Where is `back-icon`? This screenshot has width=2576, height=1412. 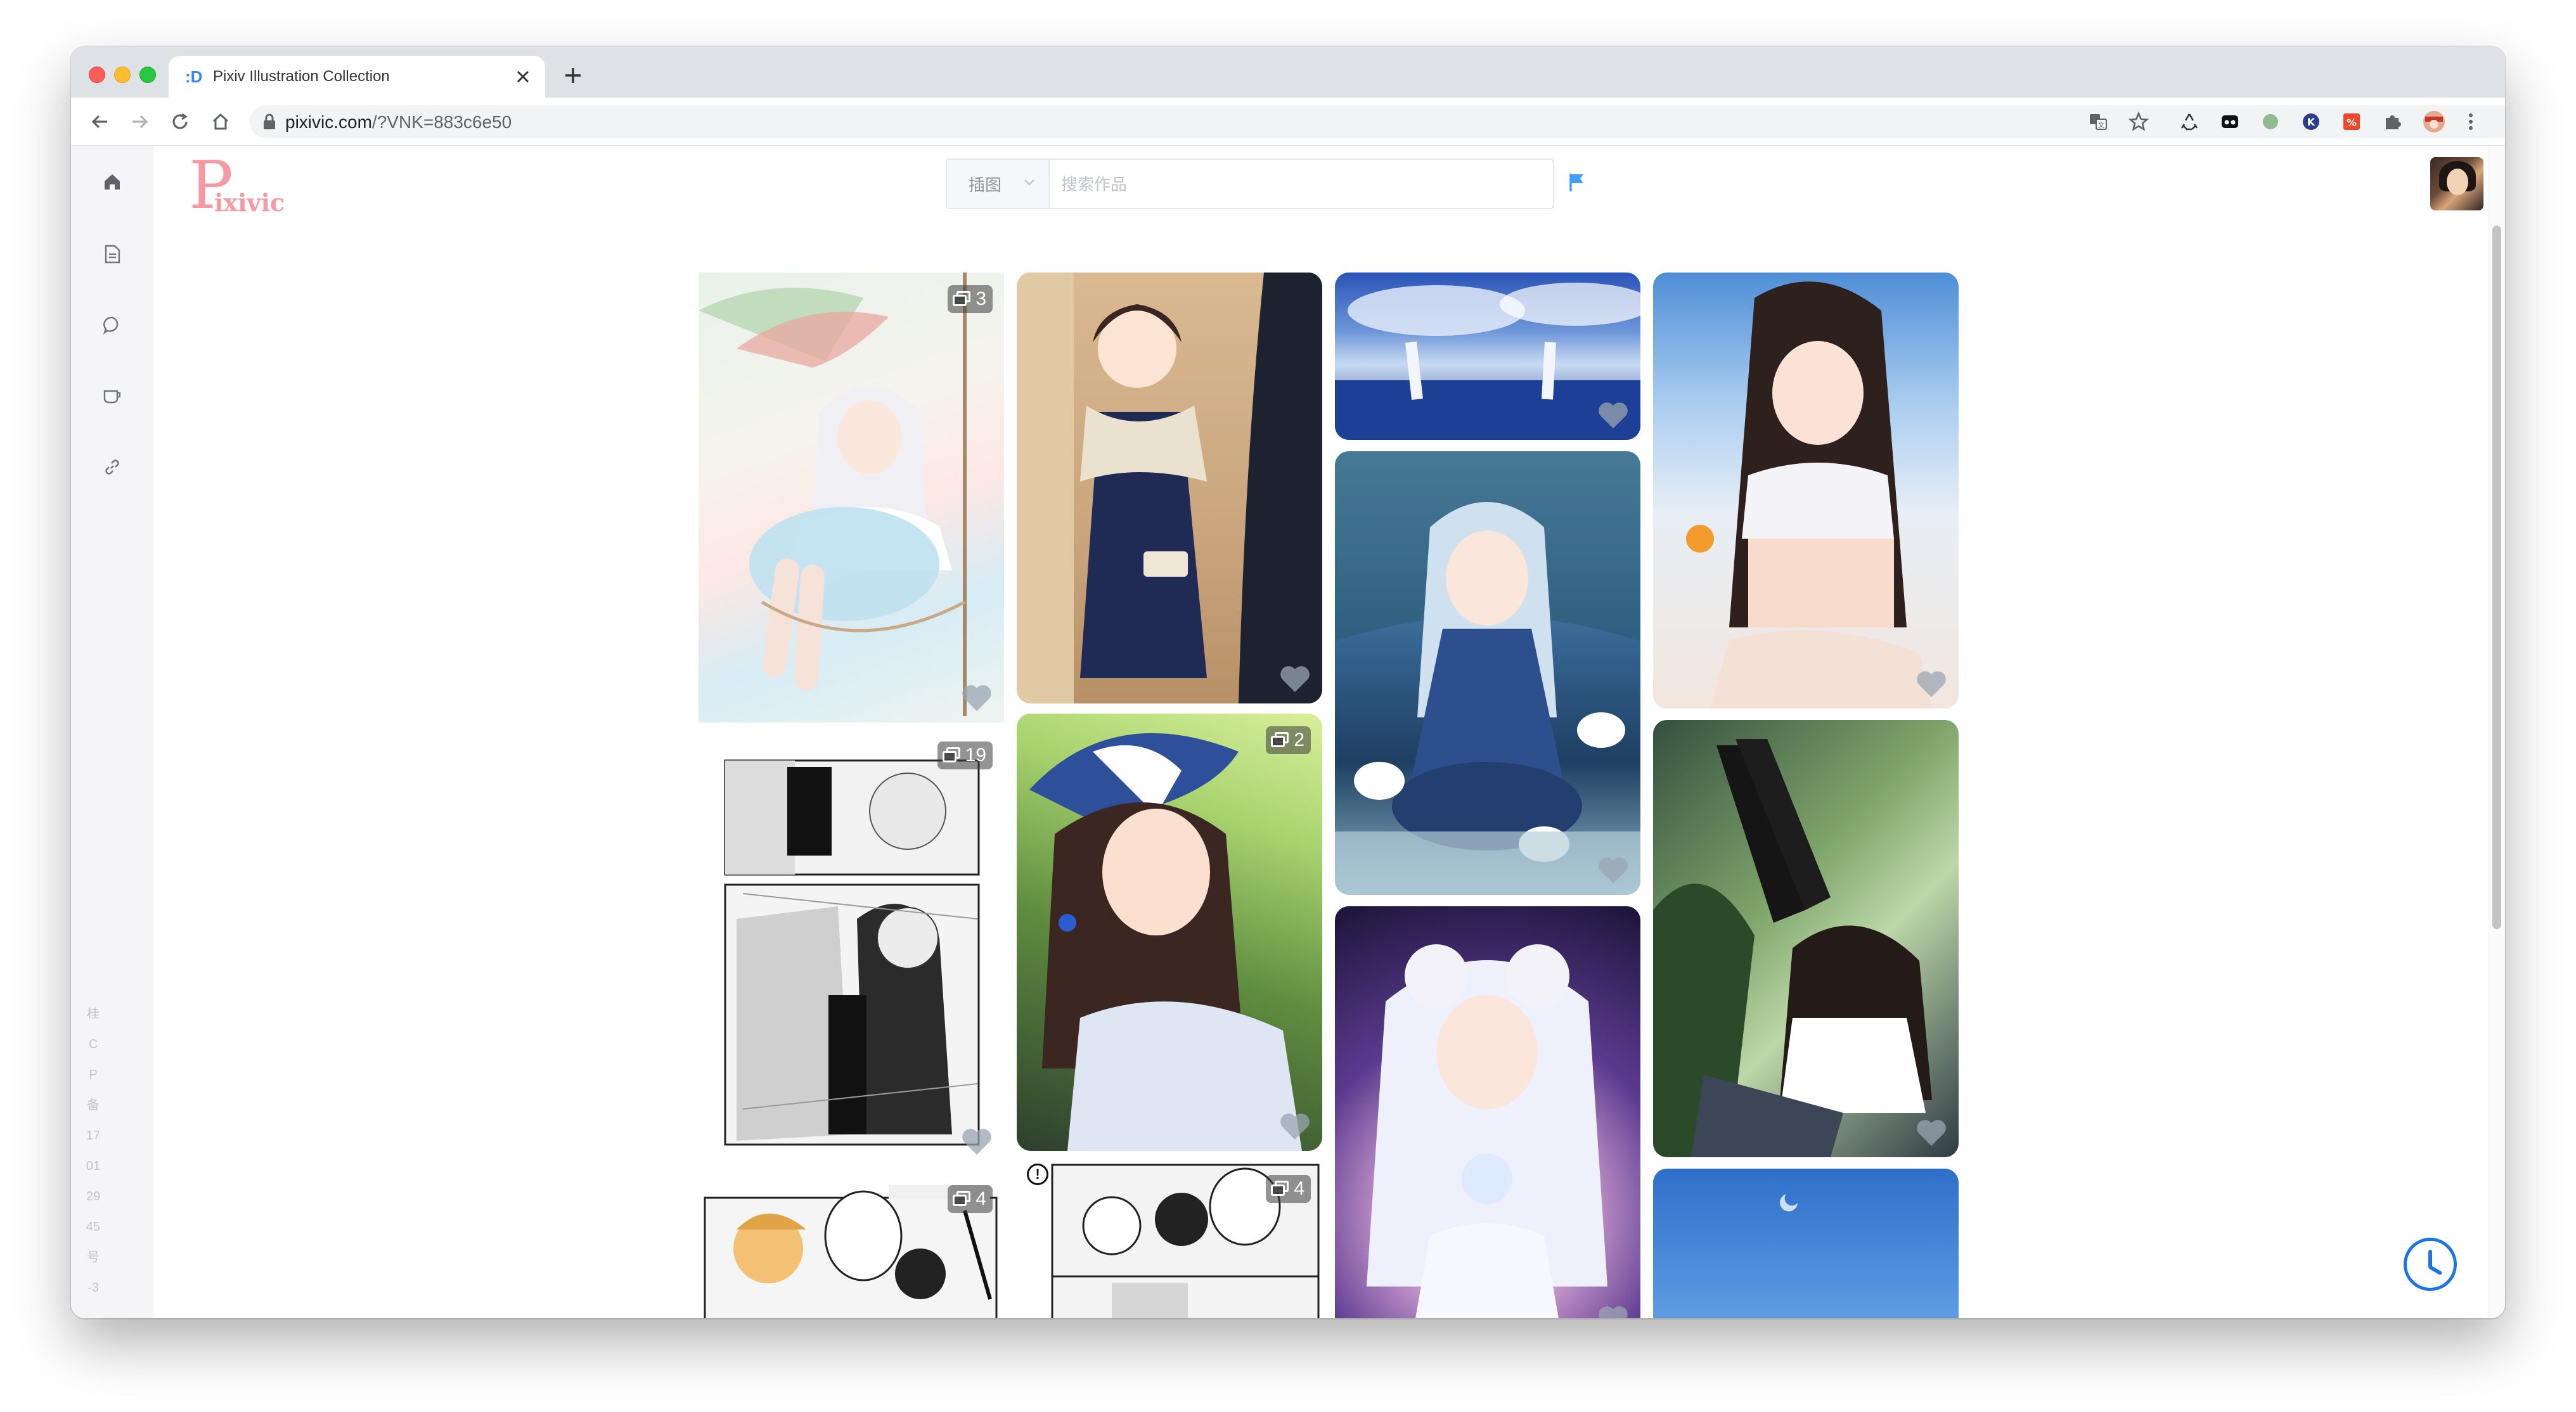 back-icon is located at coordinates (100, 122).